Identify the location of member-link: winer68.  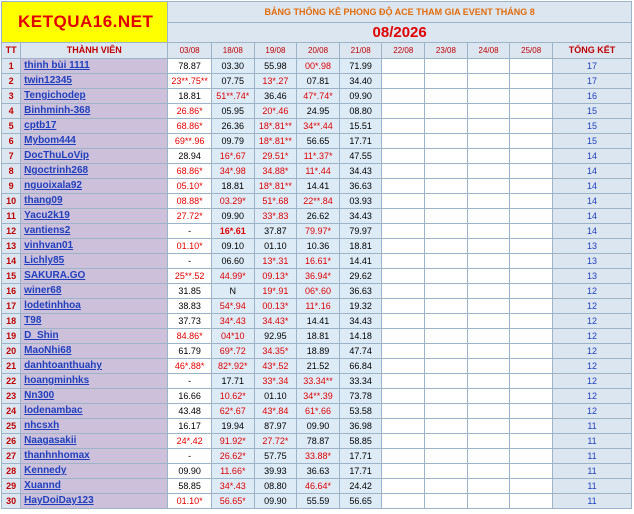
(94, 291).